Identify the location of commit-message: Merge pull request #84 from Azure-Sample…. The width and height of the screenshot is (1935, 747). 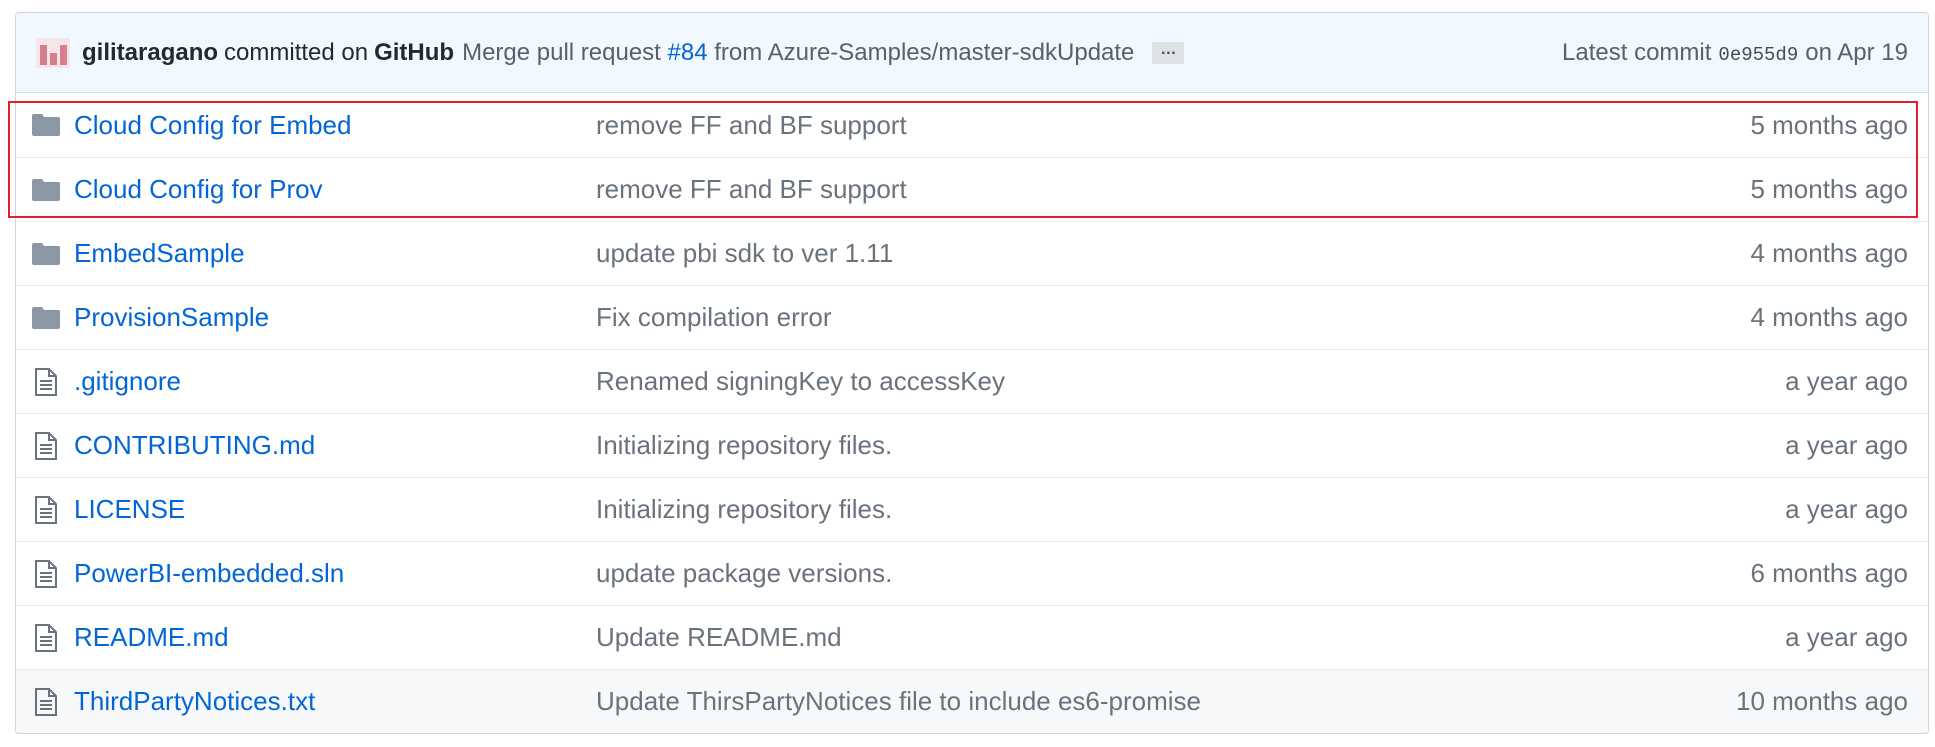
(798, 53).